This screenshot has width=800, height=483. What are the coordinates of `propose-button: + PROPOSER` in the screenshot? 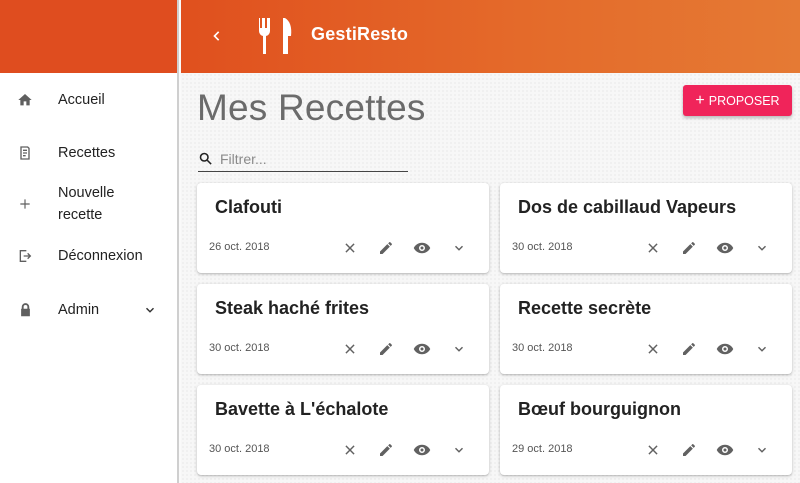 It's located at (737, 100).